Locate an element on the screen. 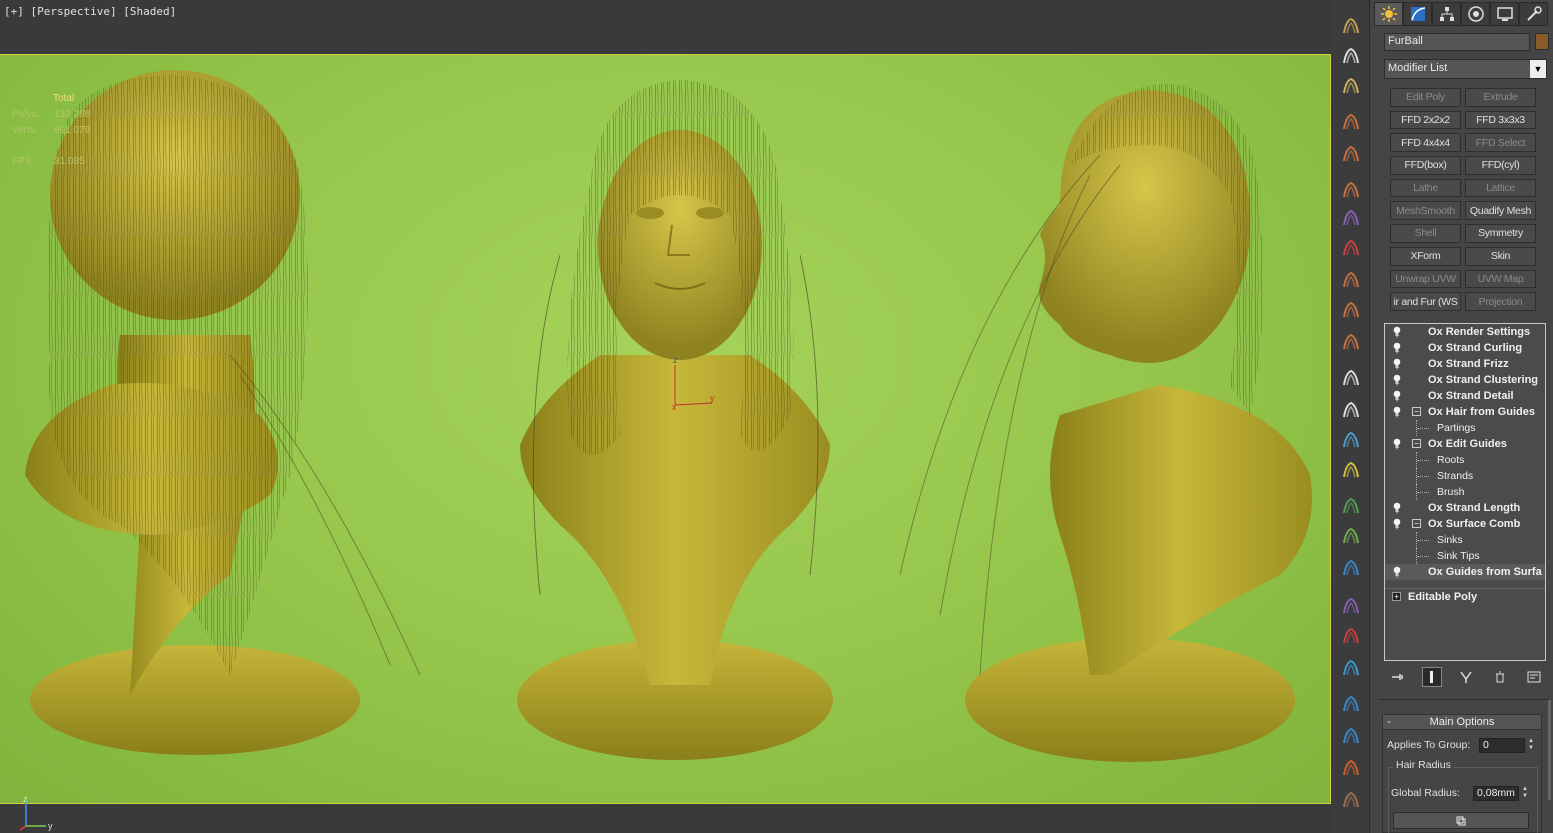 Image resolution: width=1553 pixels, height=833 pixels. chevron-down-icon: ▼ is located at coordinates (1538, 69).